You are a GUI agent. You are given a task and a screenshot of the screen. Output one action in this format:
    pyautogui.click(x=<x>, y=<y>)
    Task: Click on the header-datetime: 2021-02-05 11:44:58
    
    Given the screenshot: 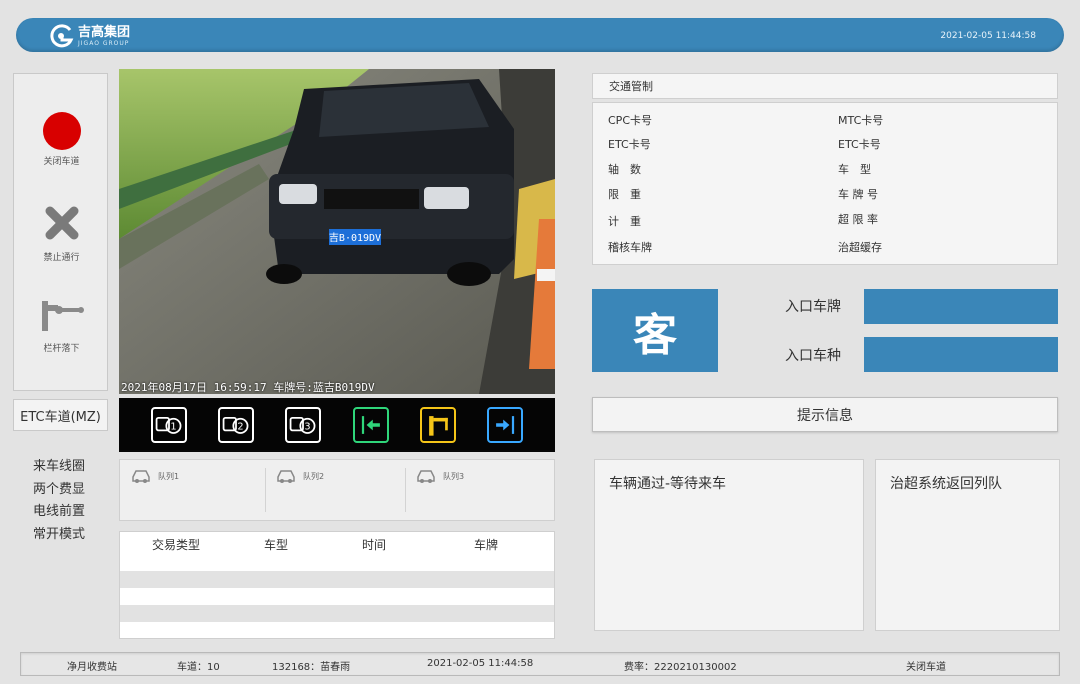 What is the action you would take?
    pyautogui.click(x=988, y=36)
    